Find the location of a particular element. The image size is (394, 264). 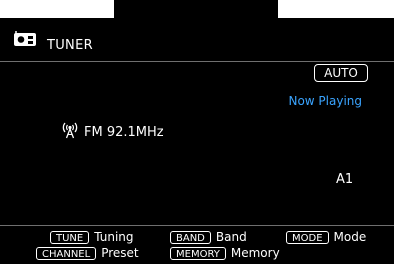

legend-channel: CHANNEL Preset is located at coordinates (87, 253).